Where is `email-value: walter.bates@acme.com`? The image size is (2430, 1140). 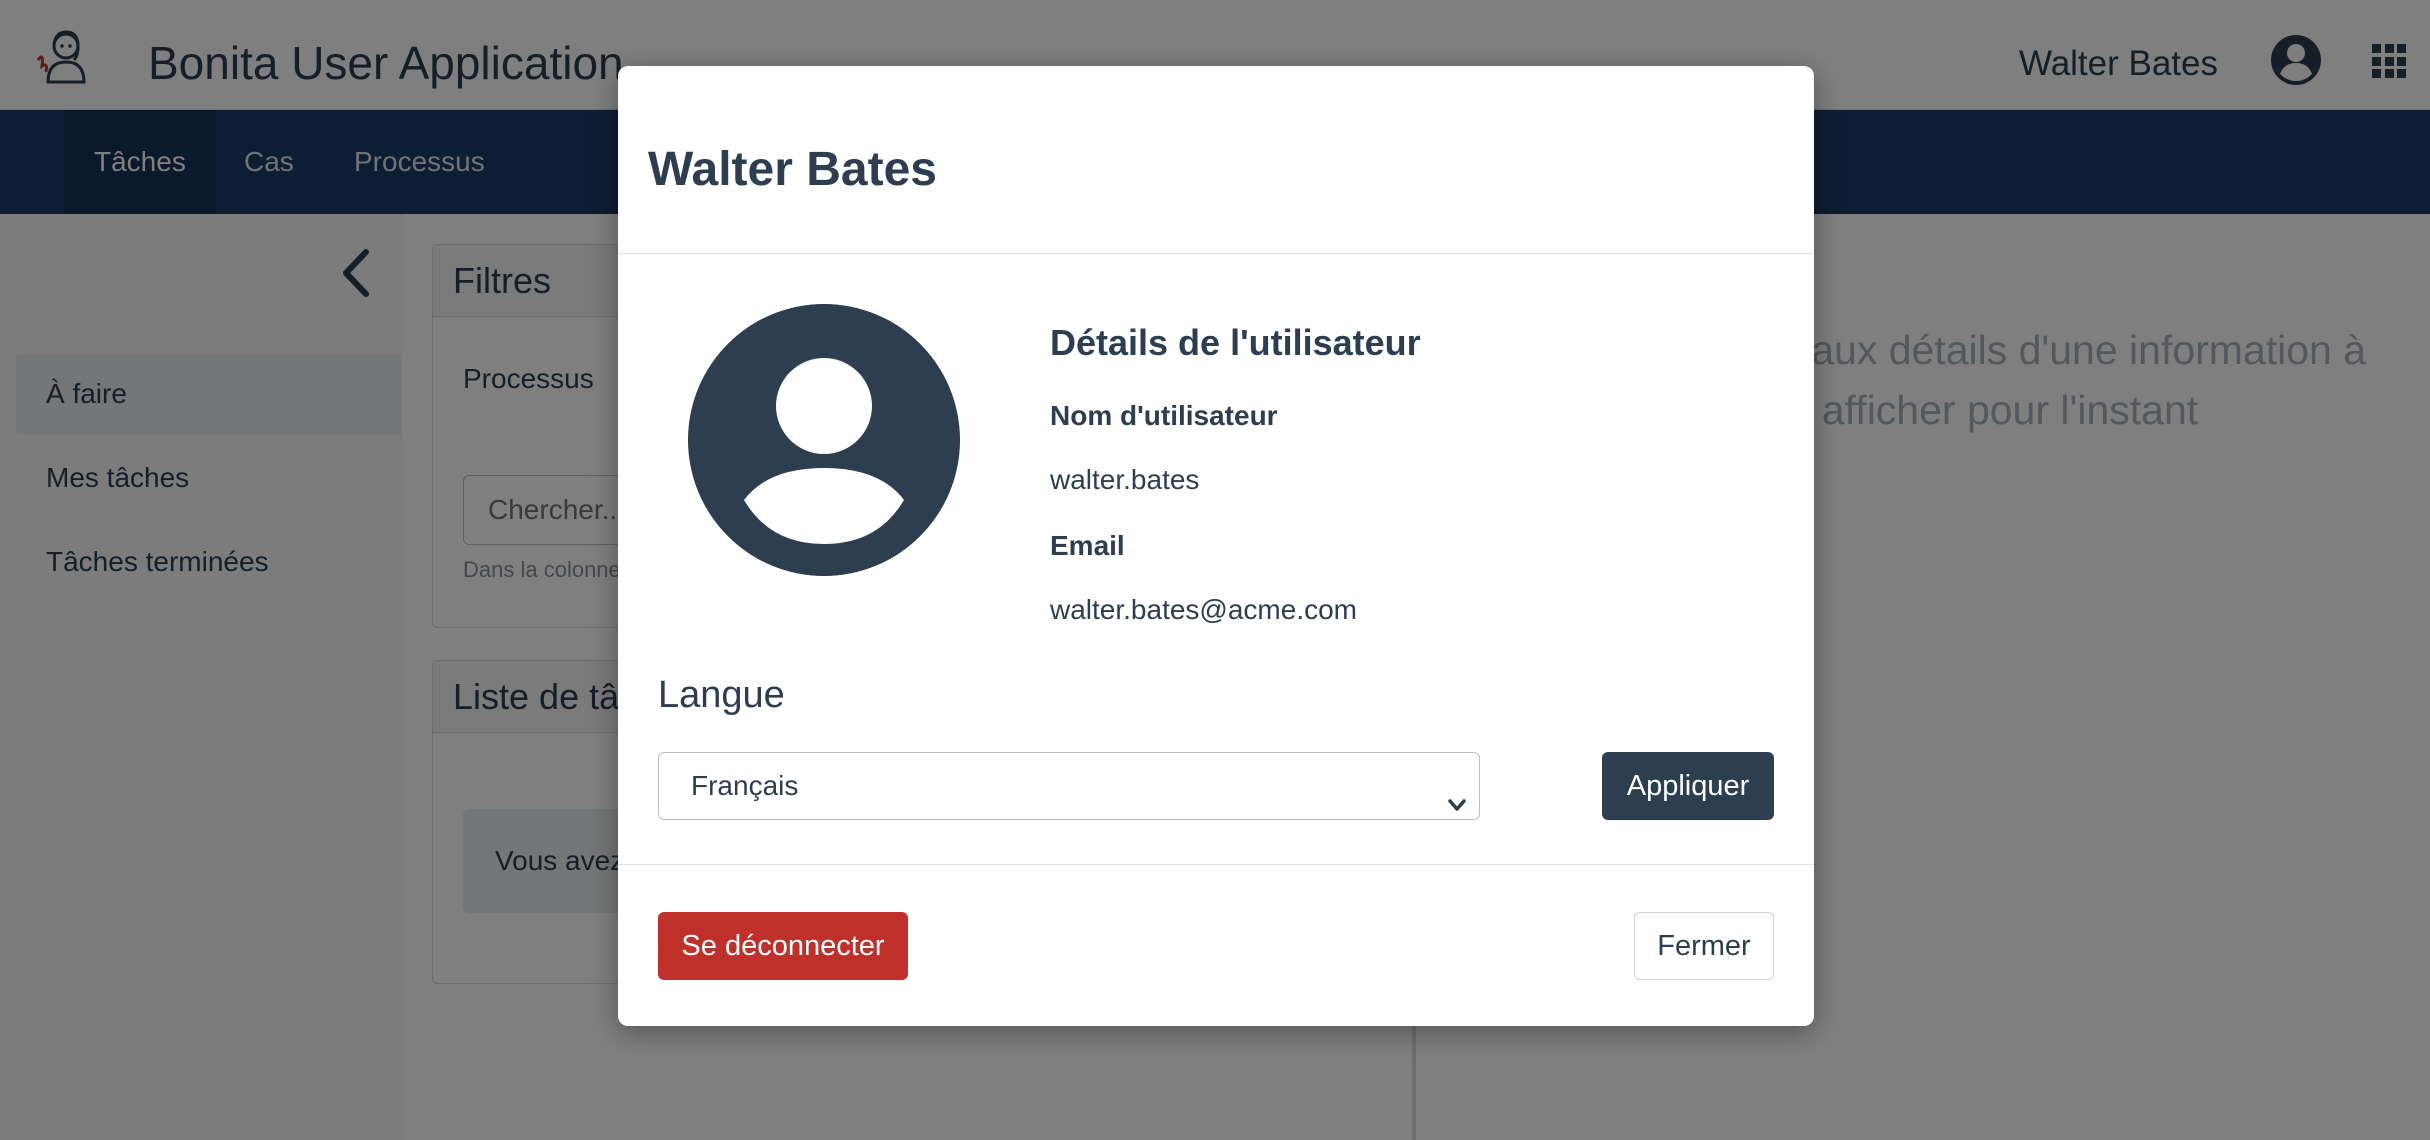 email-value: walter.bates@acme.com is located at coordinates (1203, 609).